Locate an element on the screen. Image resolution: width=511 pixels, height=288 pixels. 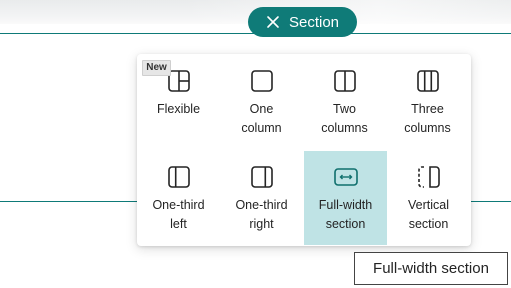
option-label: Flexible is located at coordinates (178, 109).